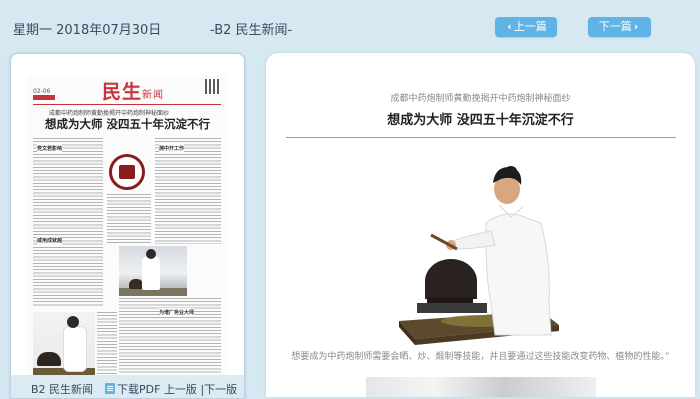 The height and width of the screenshot is (399, 700). I want to click on masthead-date: 02-06, so click(42, 91).